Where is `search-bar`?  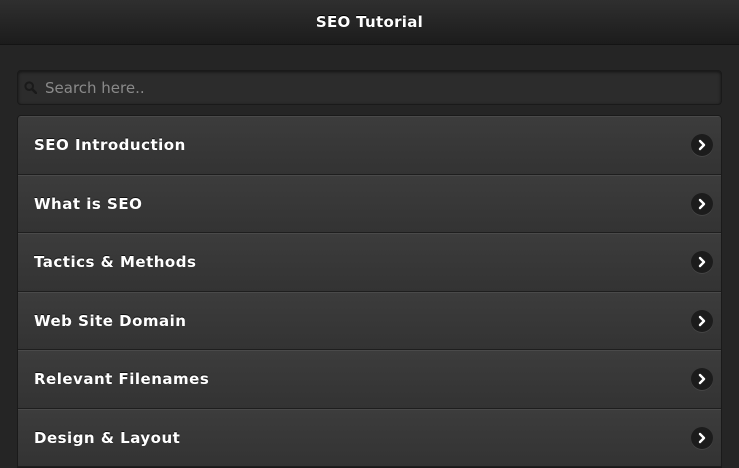
search-bar is located at coordinates (369, 87).